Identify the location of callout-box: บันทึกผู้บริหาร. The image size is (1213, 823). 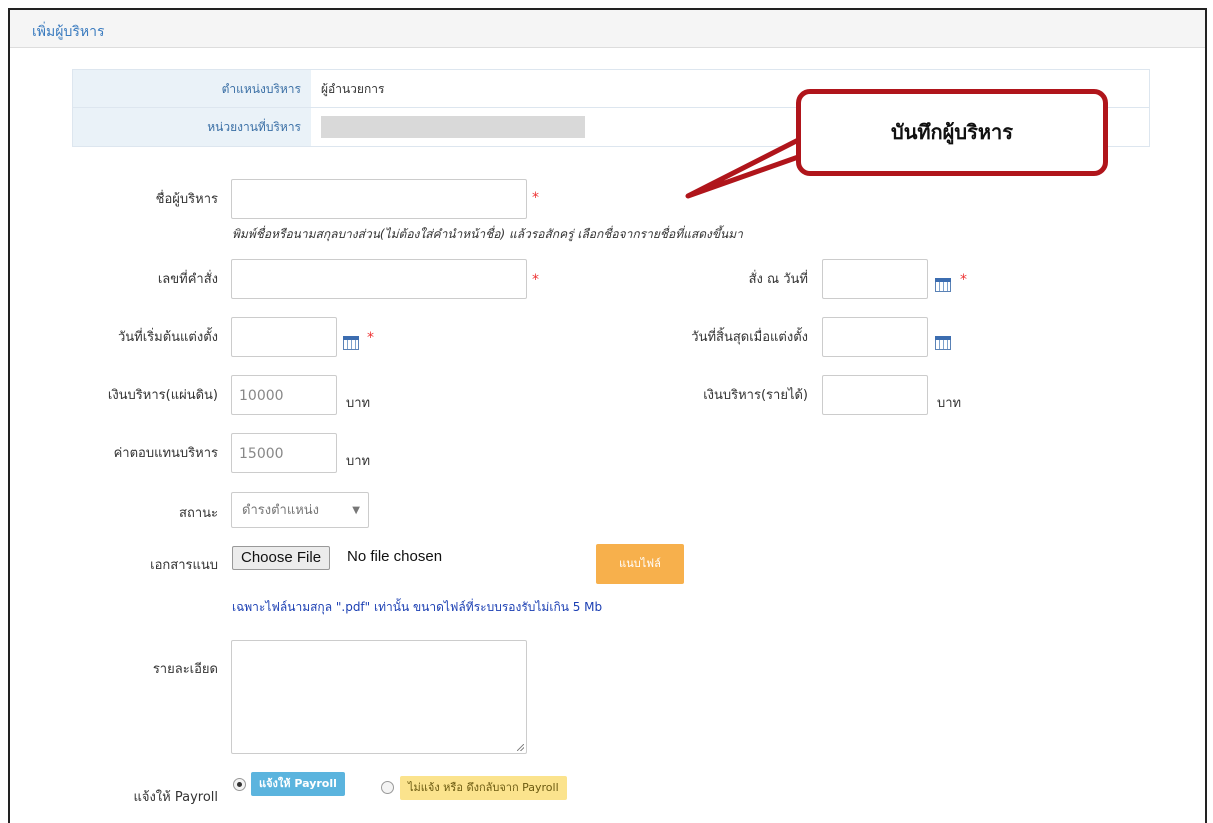
(952, 132).